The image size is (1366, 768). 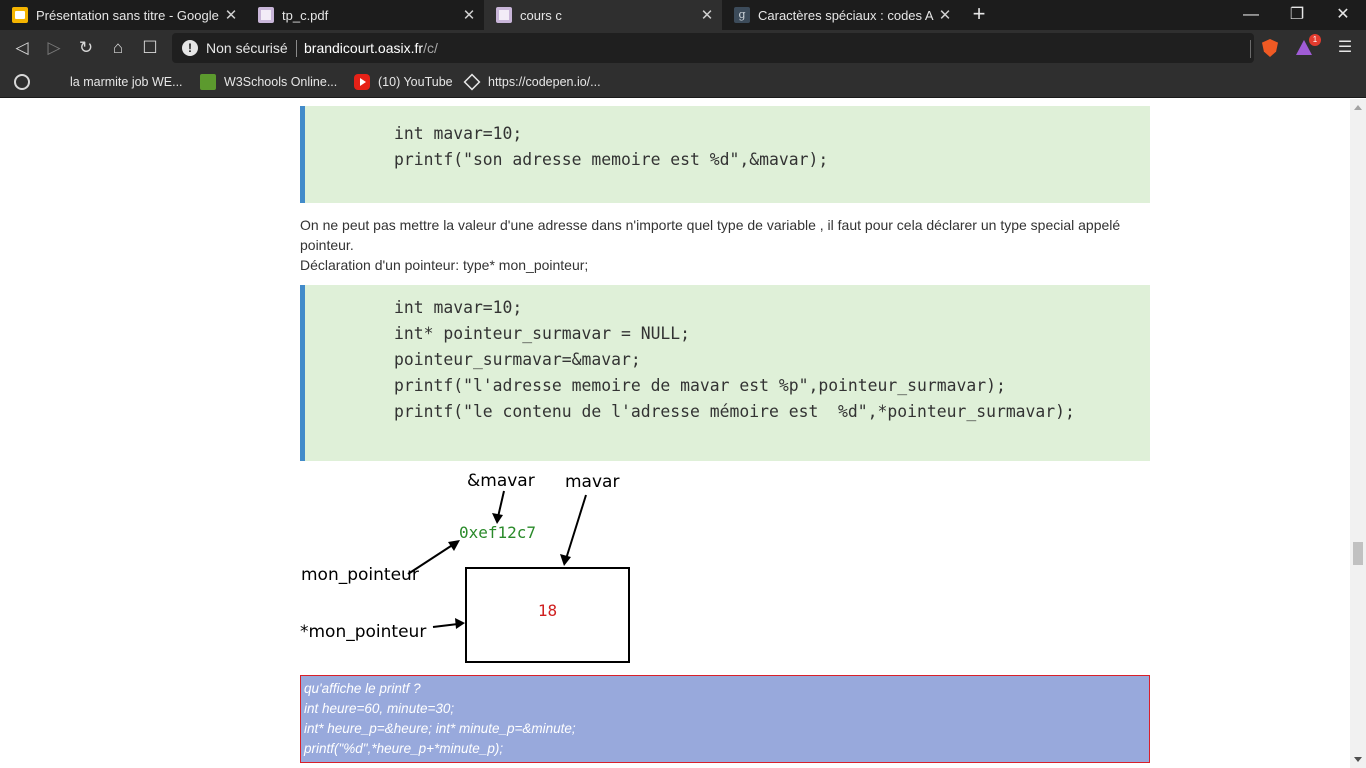 I want to click on scroll-up-icon, so click(x=1358, y=107).